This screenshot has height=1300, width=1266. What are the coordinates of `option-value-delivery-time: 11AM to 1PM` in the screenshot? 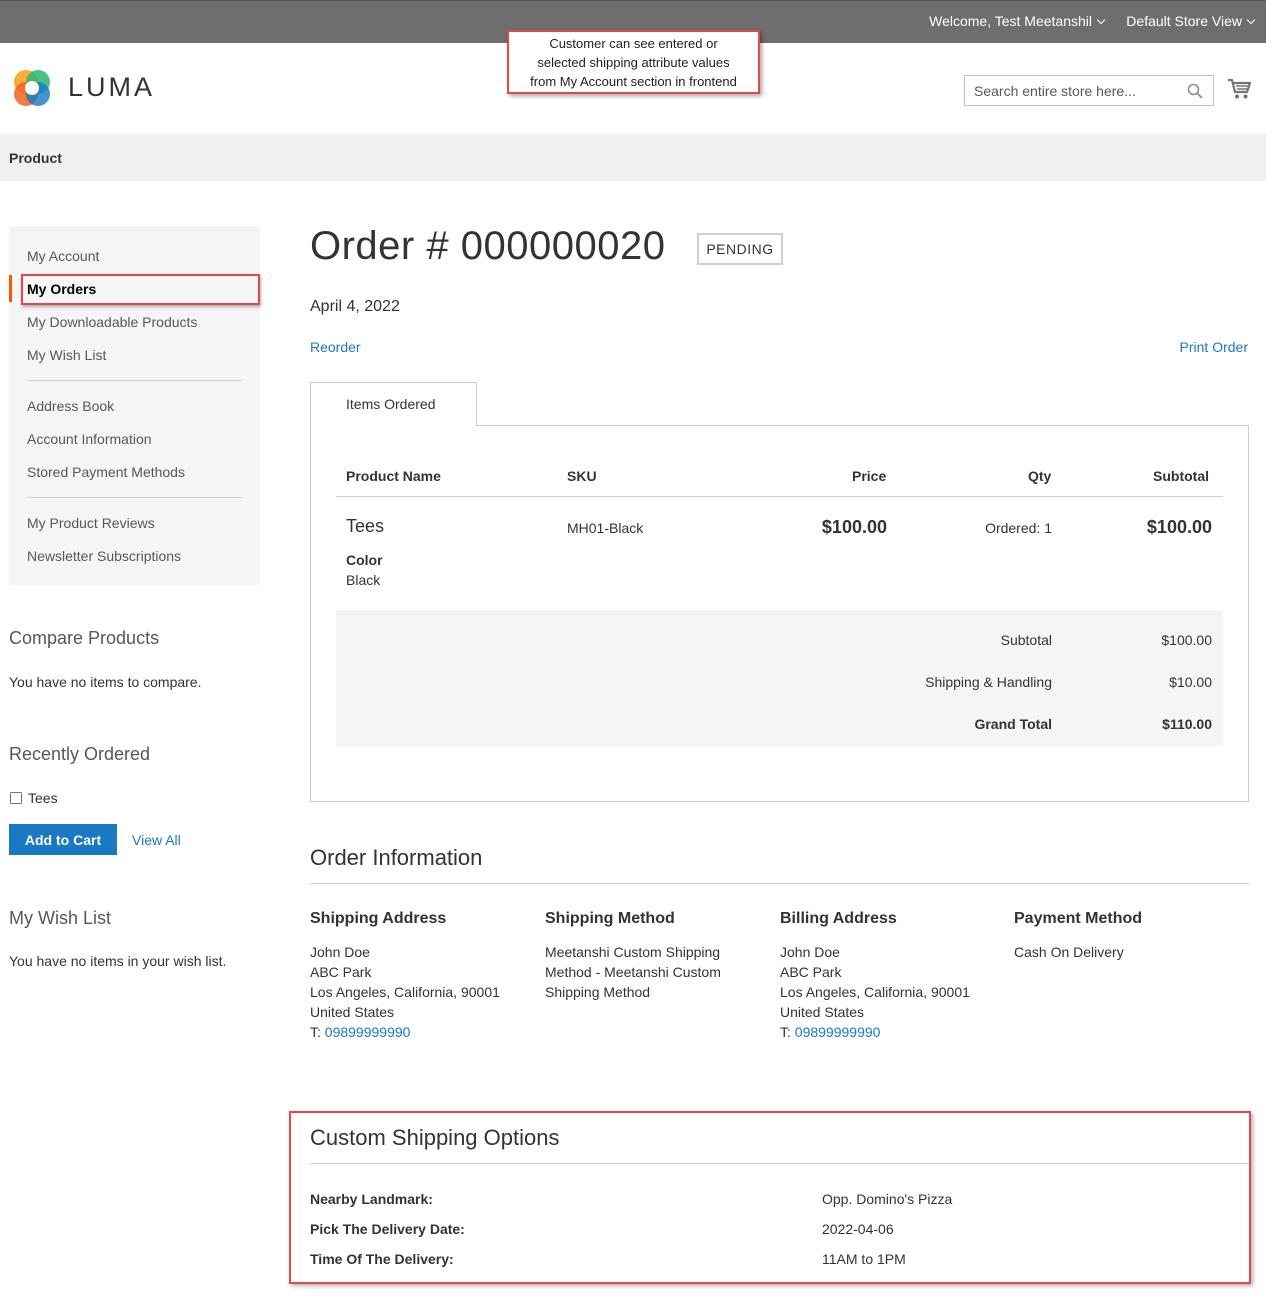 It's located at (864, 1259).